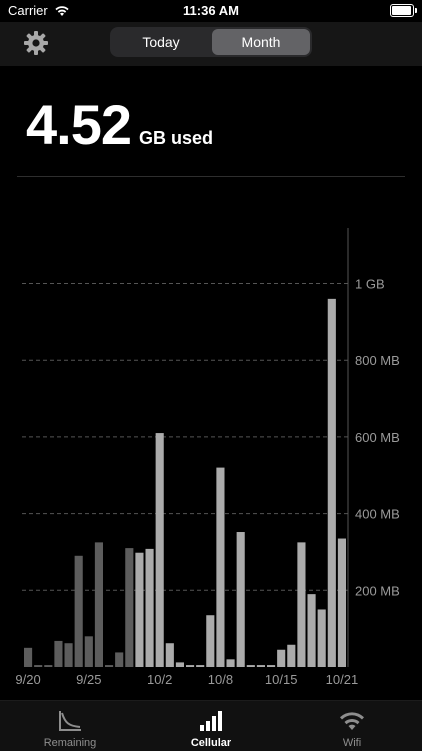 This screenshot has width=422, height=751. What do you see at coordinates (161, 42) in the screenshot?
I see `segment-today: Today` at bounding box center [161, 42].